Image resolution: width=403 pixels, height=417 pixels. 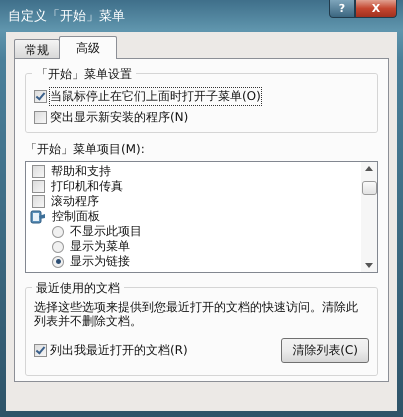 I want to click on tab: 高级, so click(x=88, y=47).